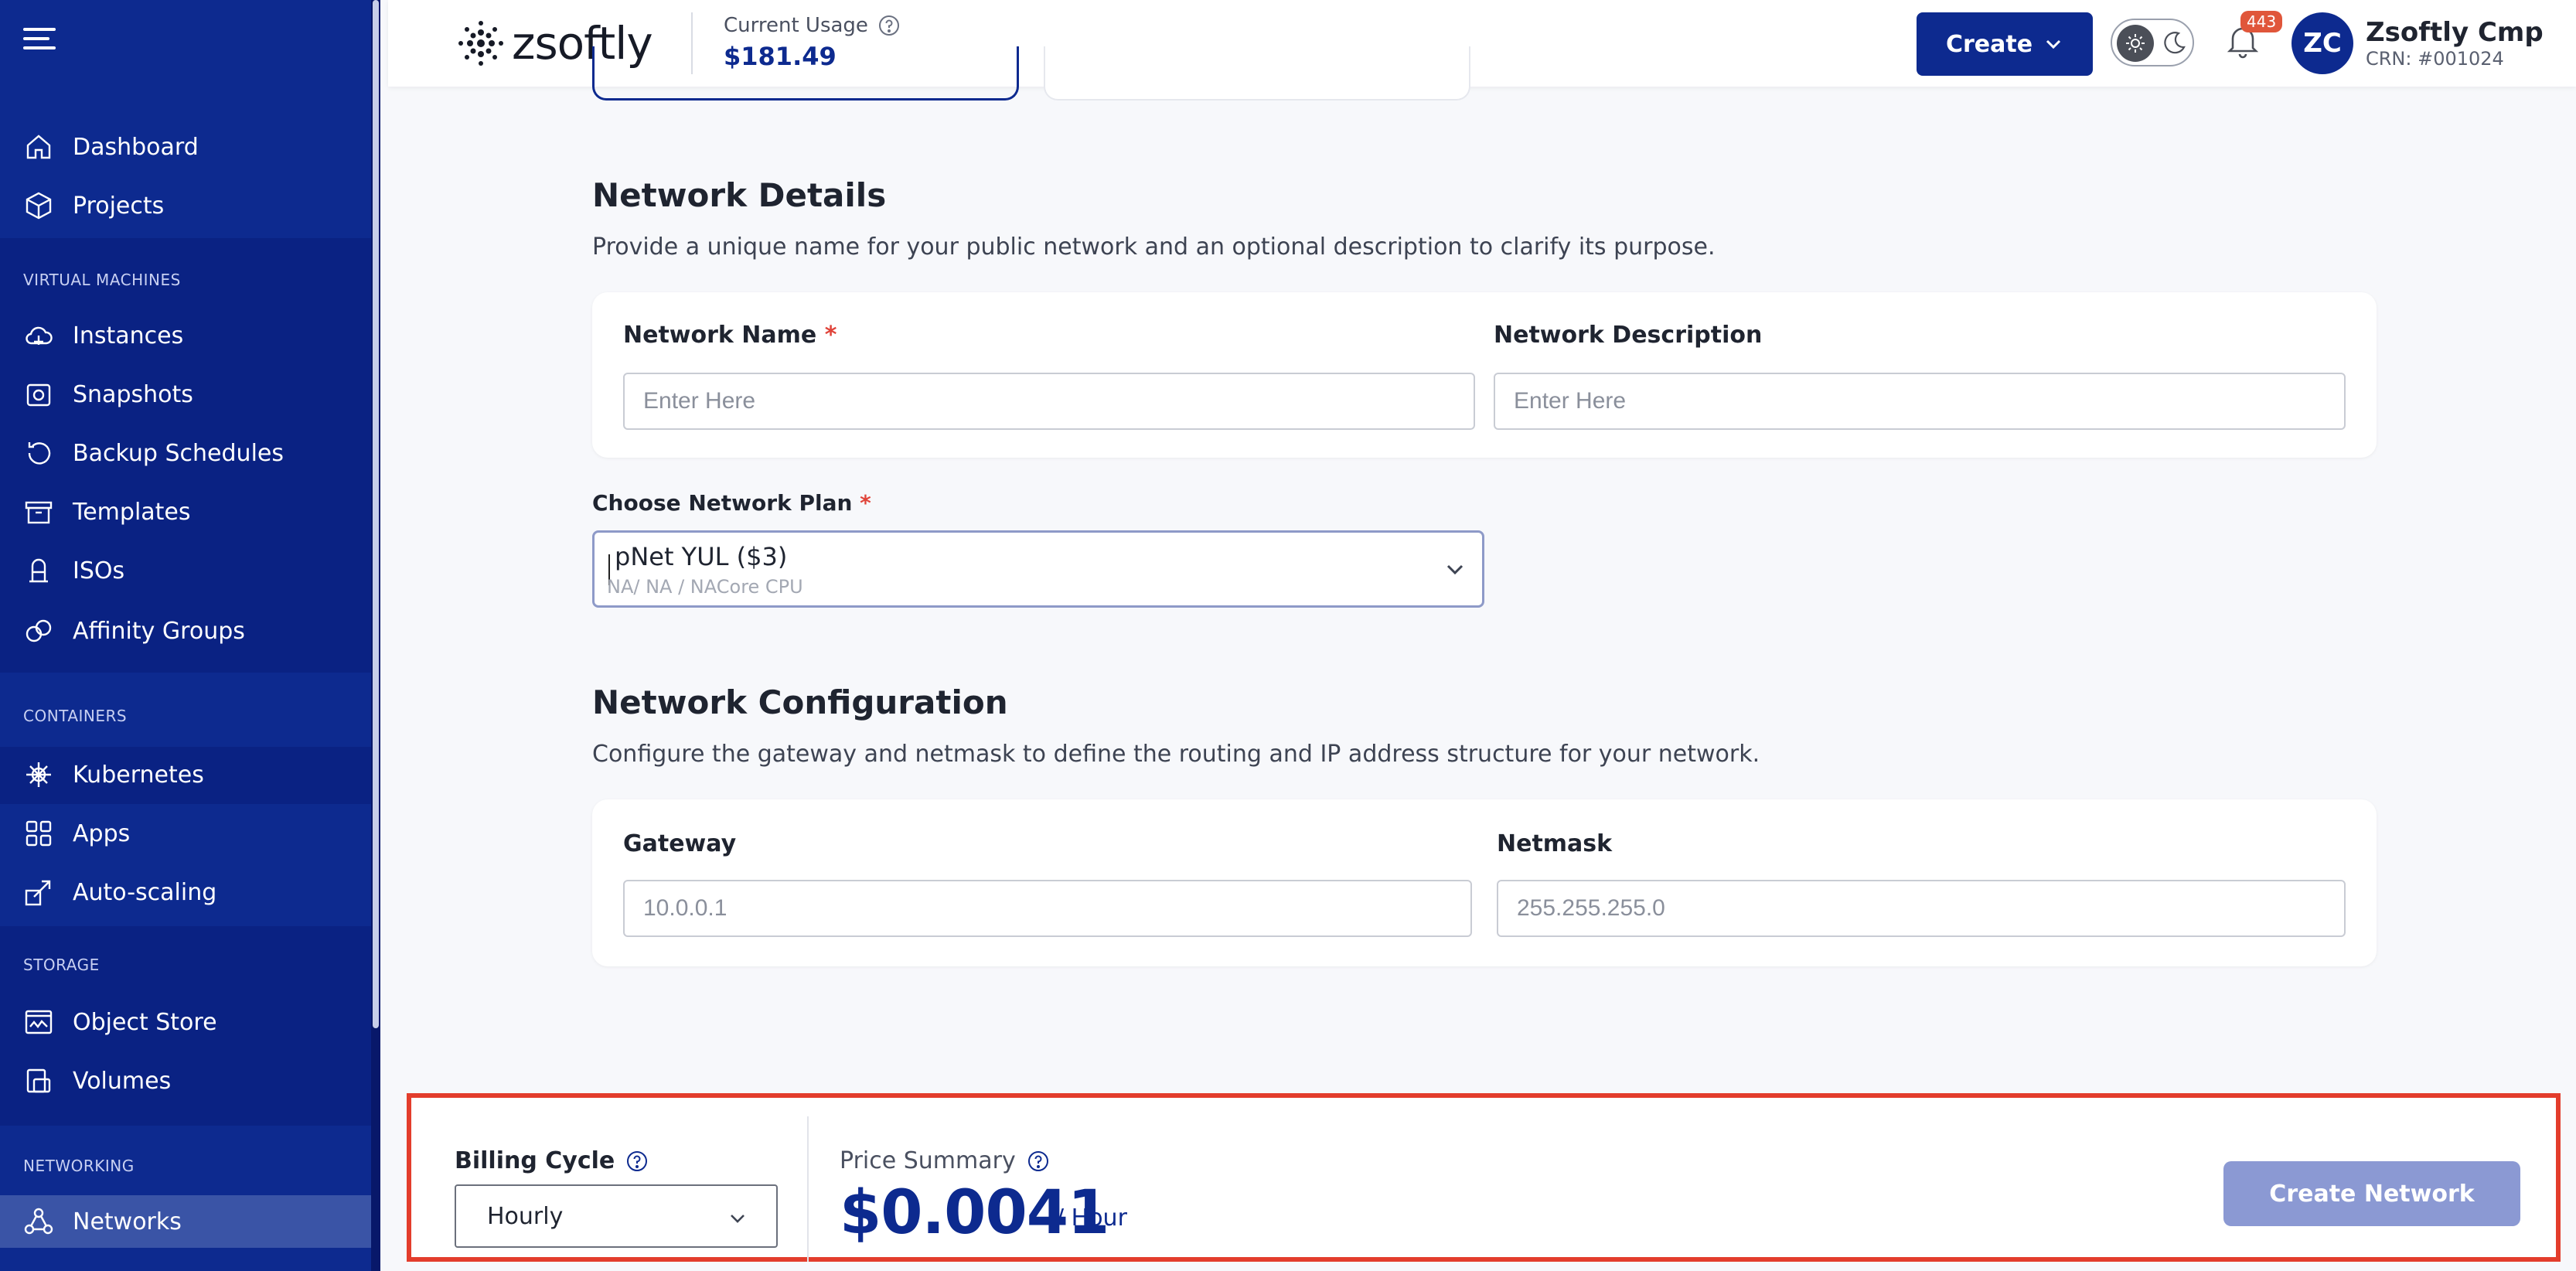 This screenshot has width=2576, height=1271. Describe the element at coordinates (39, 335) in the screenshot. I see `cloud-icon` at that location.